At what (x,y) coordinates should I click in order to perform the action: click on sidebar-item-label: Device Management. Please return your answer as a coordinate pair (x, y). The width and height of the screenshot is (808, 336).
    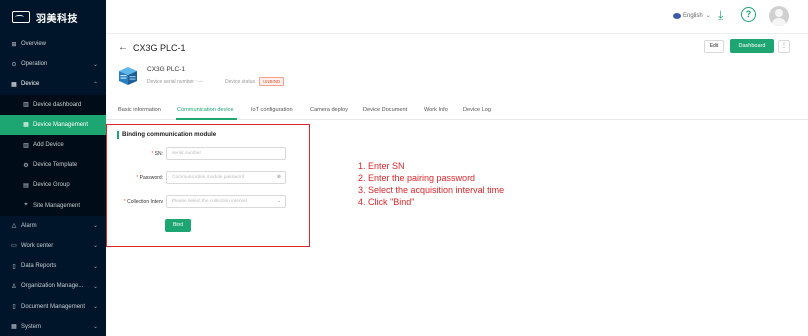
    Looking at the image, I should click on (61, 124).